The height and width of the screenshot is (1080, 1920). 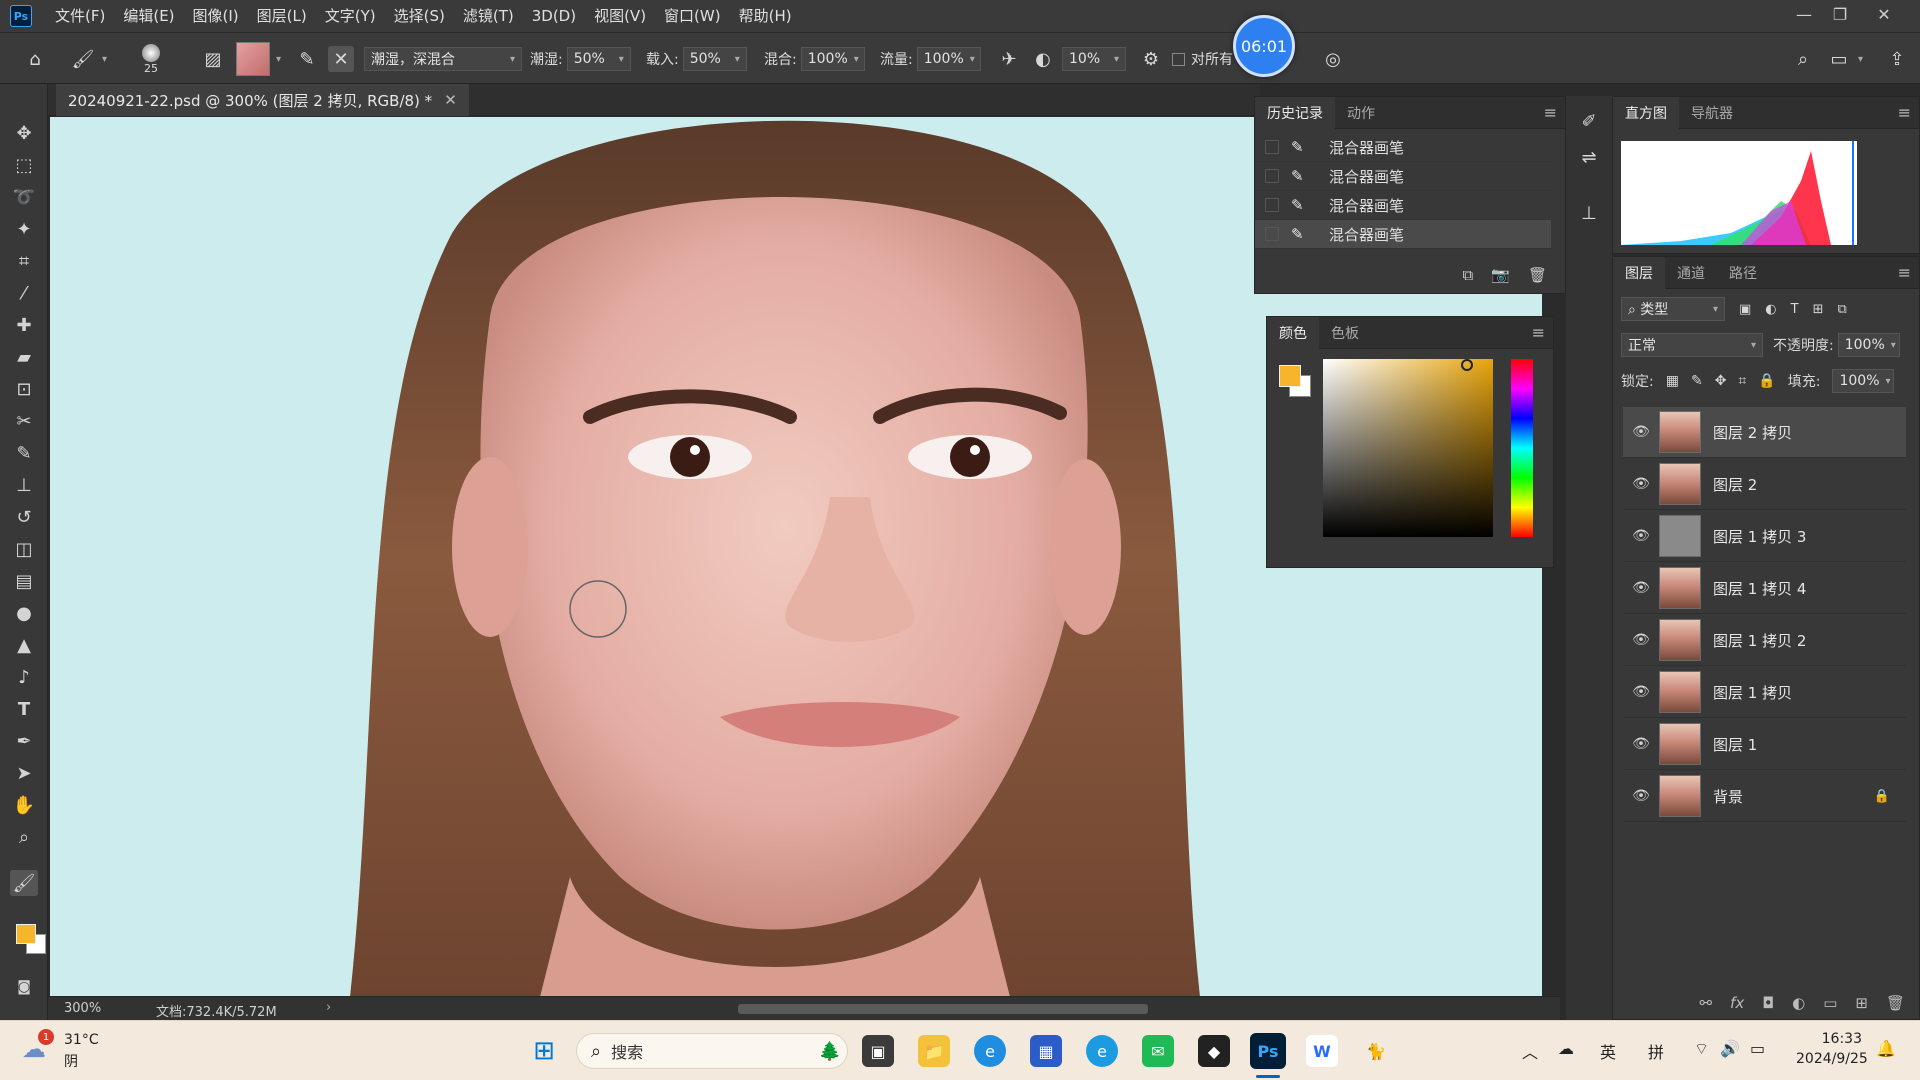 I want to click on type-tool-icon: T, so click(x=24, y=709).